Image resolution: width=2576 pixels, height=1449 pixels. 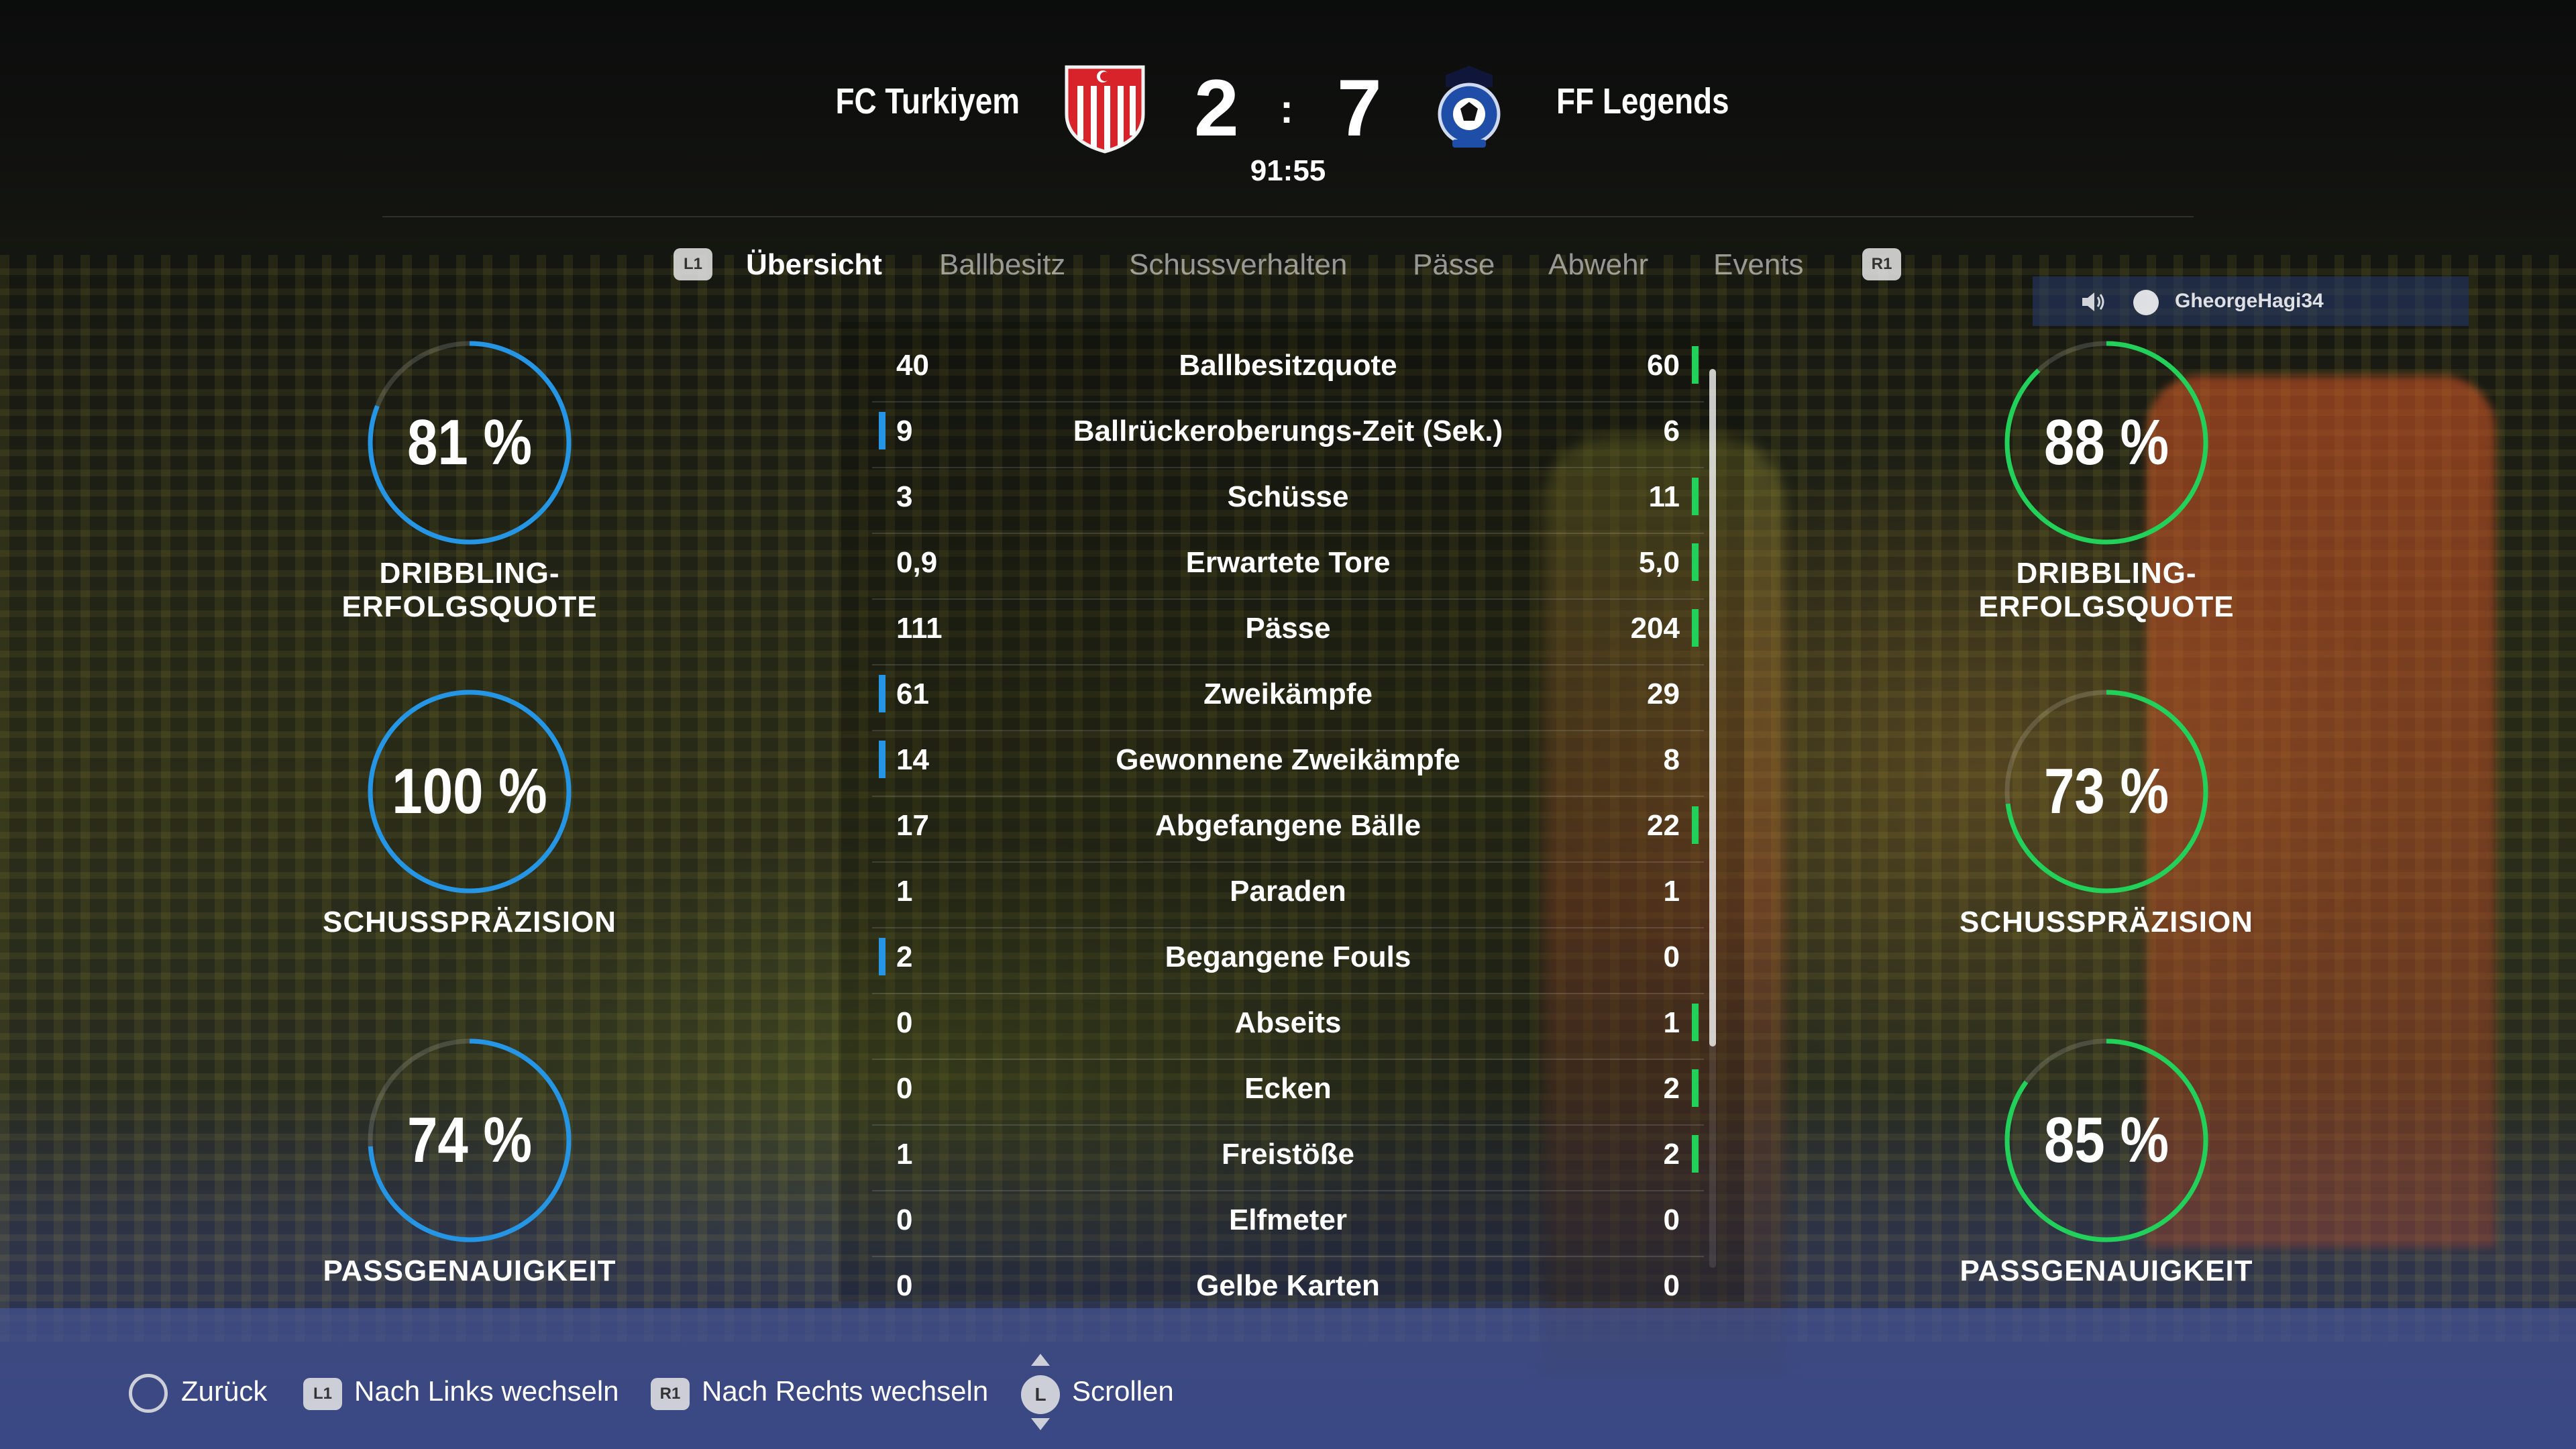 I want to click on stats-scrollbar, so click(x=1712, y=818).